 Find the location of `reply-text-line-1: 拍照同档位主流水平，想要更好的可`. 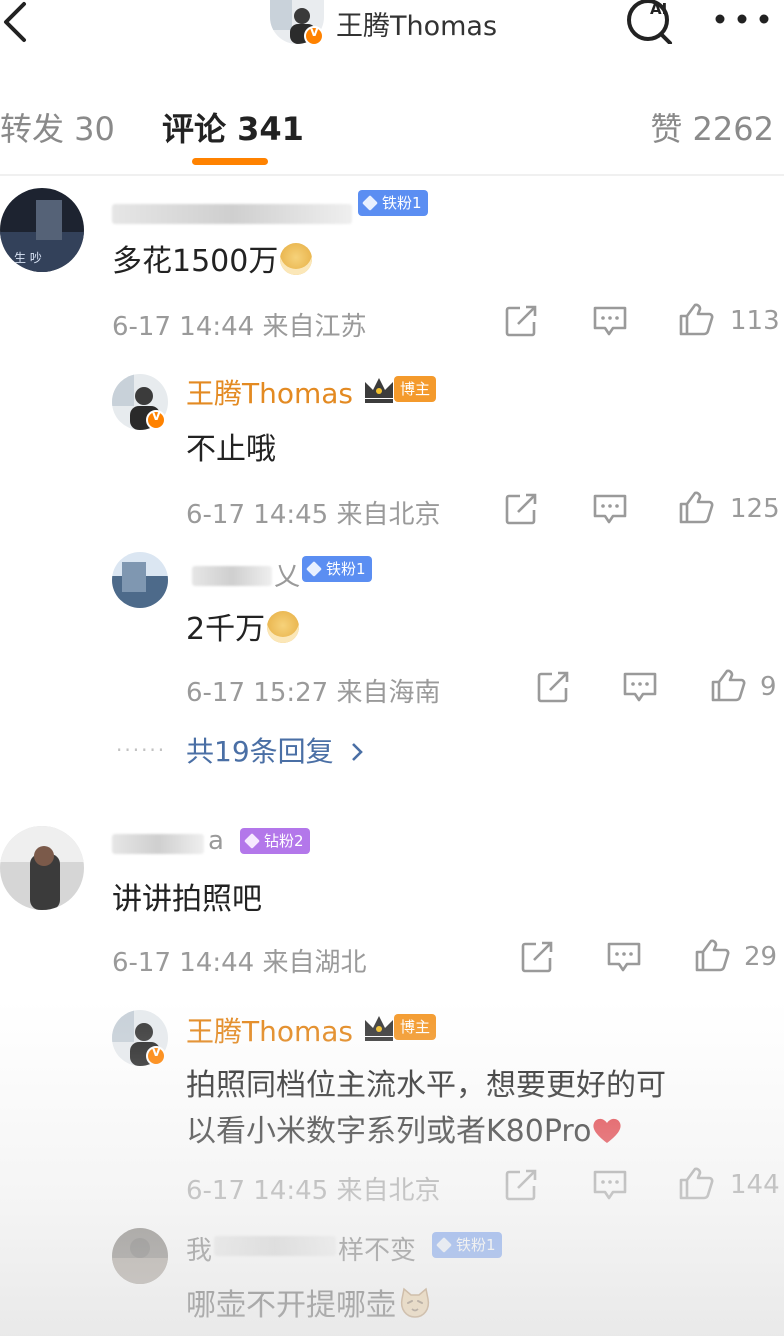

reply-text-line-1: 拍照同档位主流水平，想要更好的可 is located at coordinates (426, 1085).